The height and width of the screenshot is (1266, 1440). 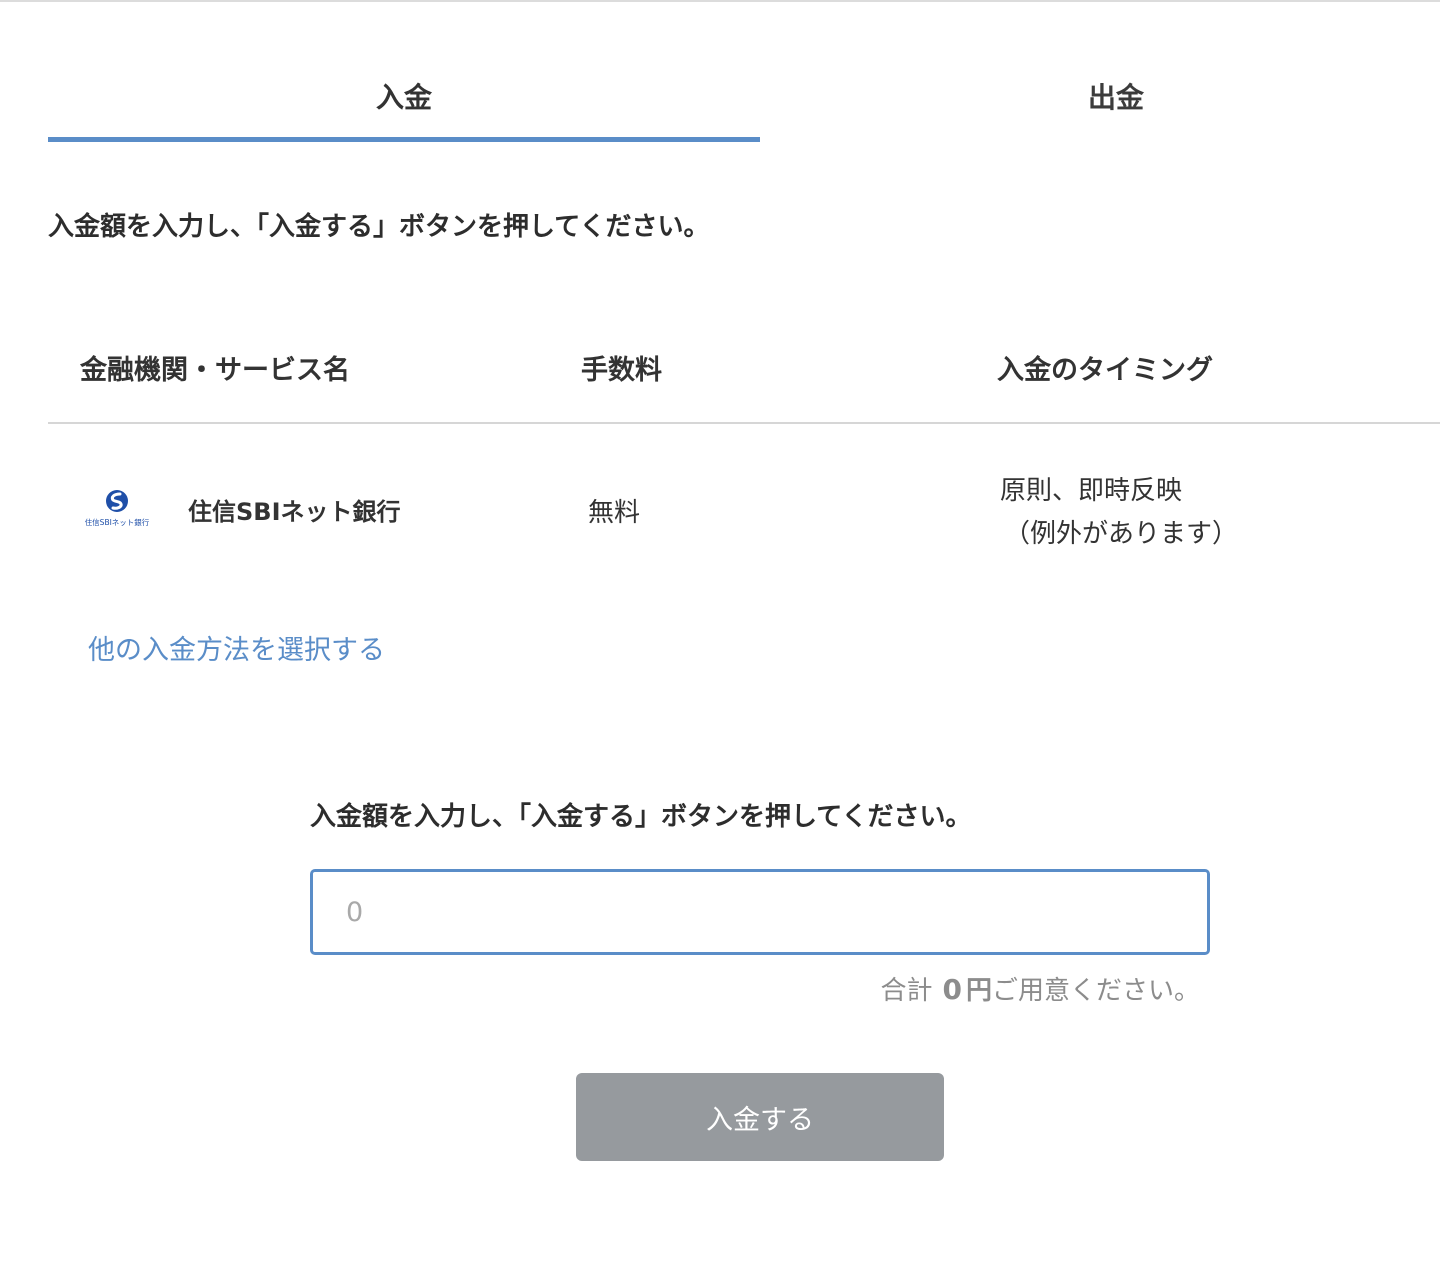 I want to click on tab-withdraw-label: 出金, so click(x=1115, y=97).